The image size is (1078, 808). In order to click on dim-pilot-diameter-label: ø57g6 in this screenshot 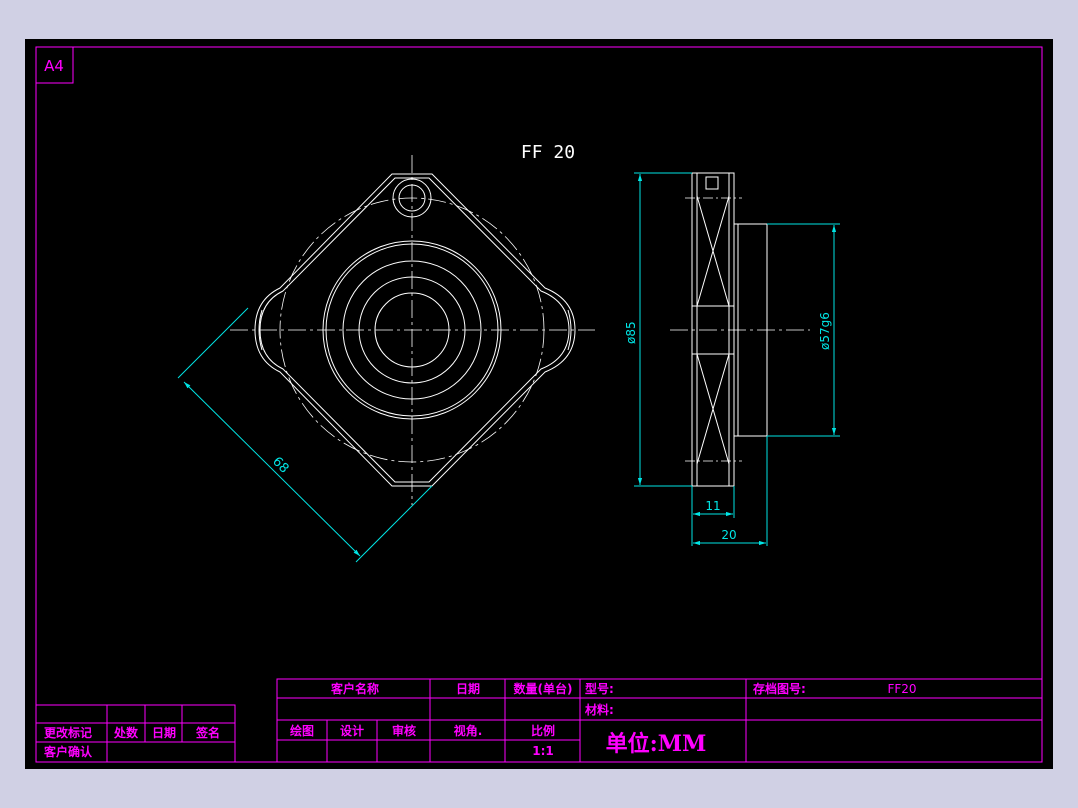, I will do `click(825, 331)`.